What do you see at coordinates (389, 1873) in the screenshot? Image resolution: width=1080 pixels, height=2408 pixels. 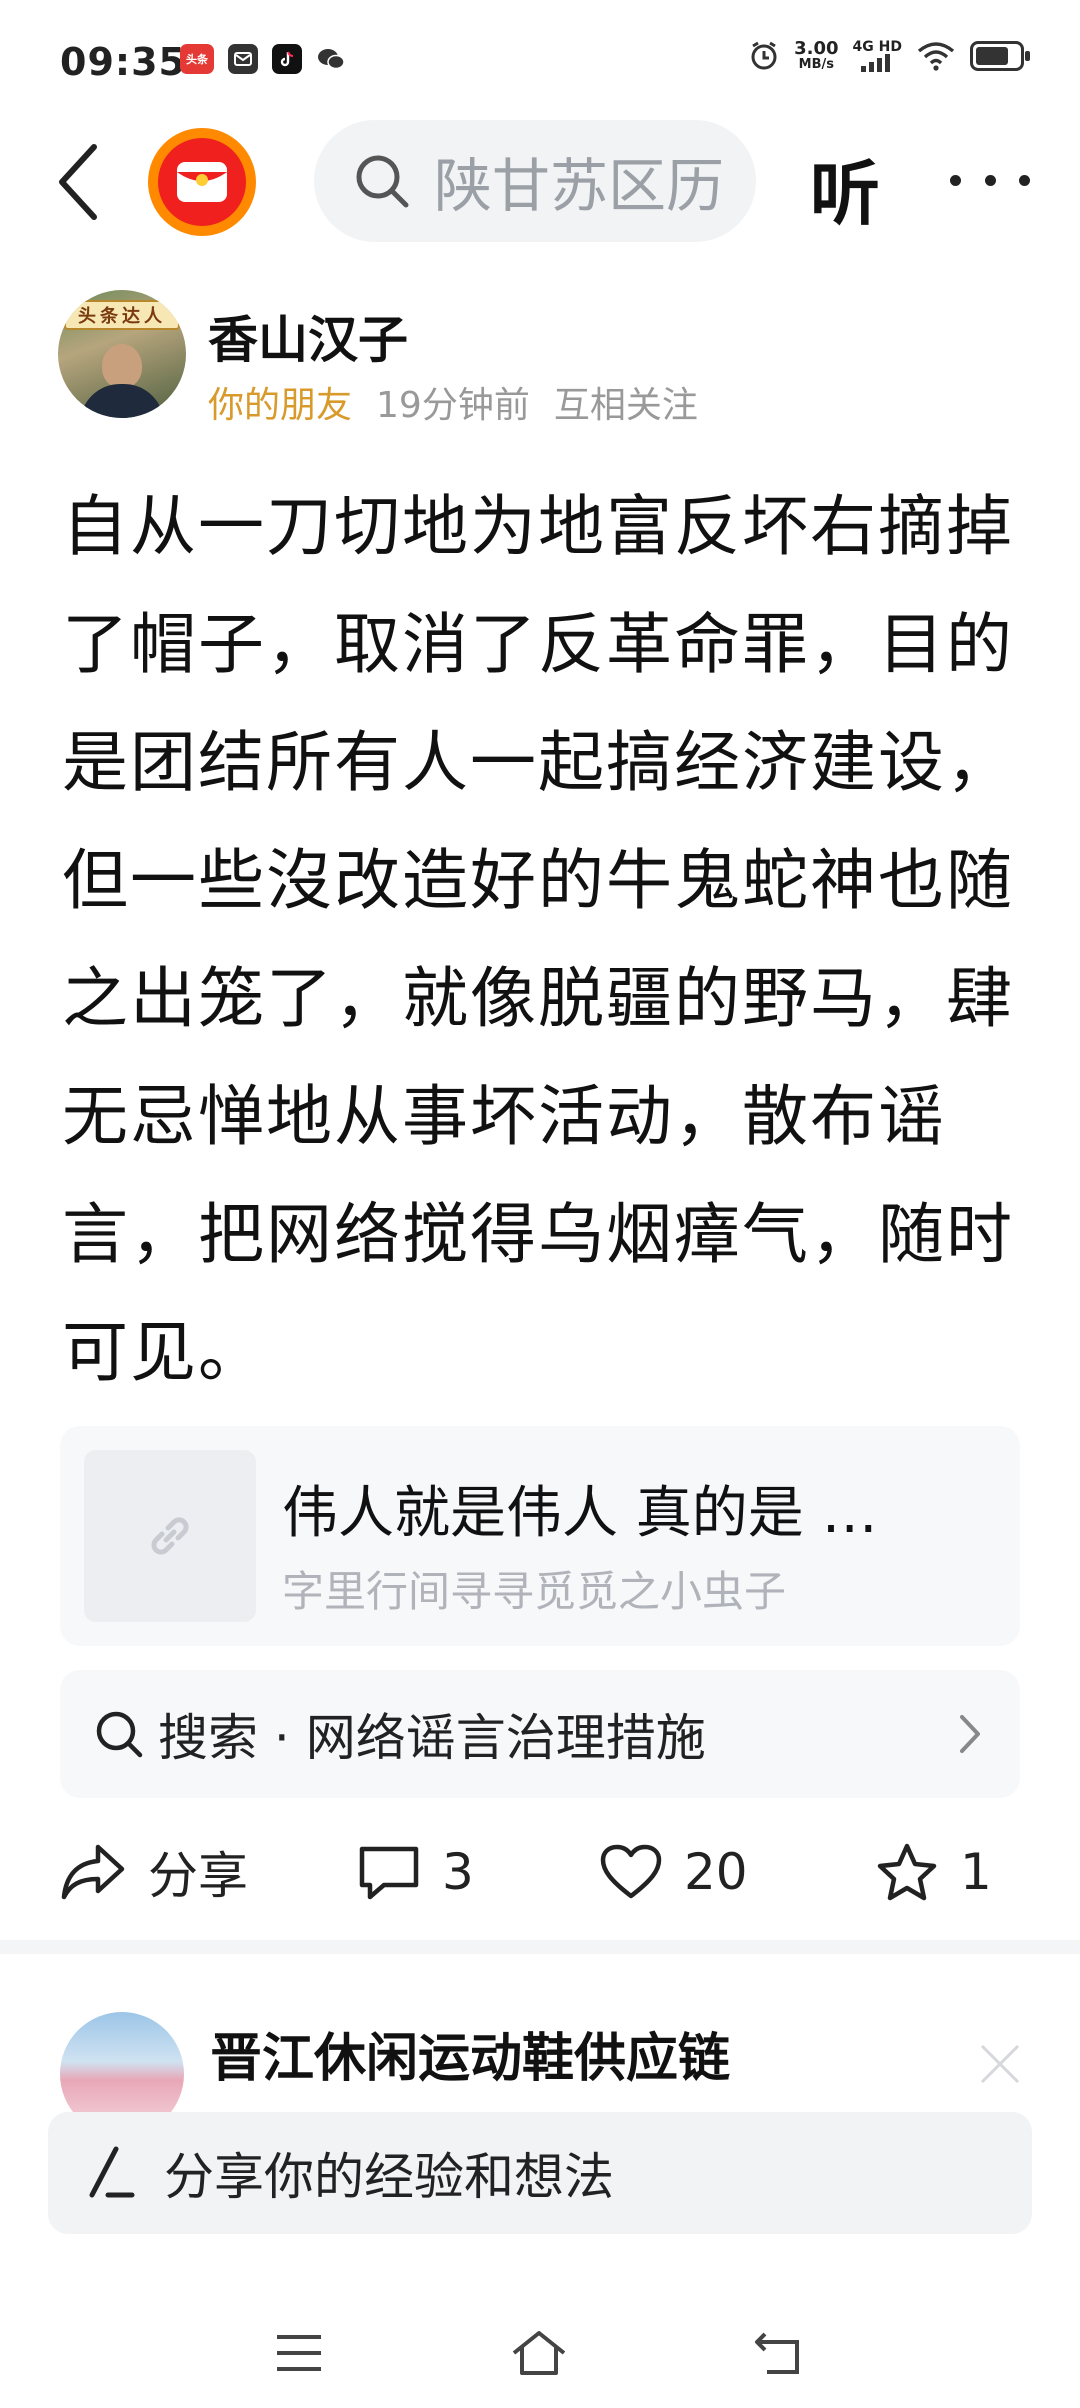 I see `comment-icon` at bounding box center [389, 1873].